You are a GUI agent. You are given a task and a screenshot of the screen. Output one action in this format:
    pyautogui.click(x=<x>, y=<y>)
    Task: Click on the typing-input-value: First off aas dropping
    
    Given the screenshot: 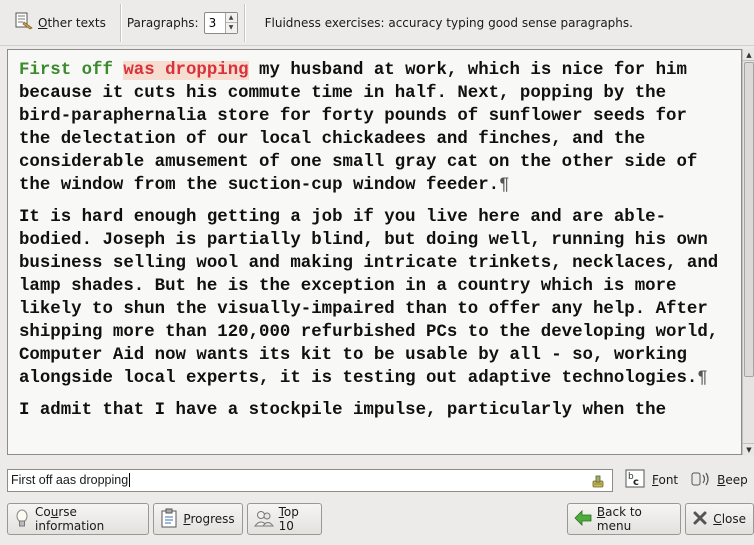 What is the action you would take?
    pyautogui.click(x=70, y=480)
    